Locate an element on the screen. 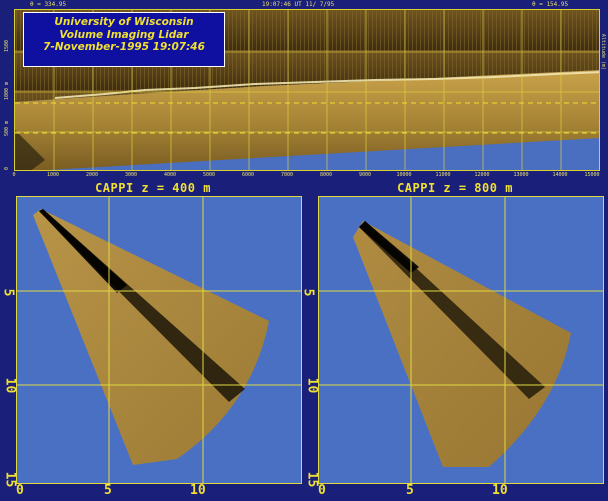 This screenshot has width=608, height=501. x-tick: 11000 is located at coordinates (443, 175).